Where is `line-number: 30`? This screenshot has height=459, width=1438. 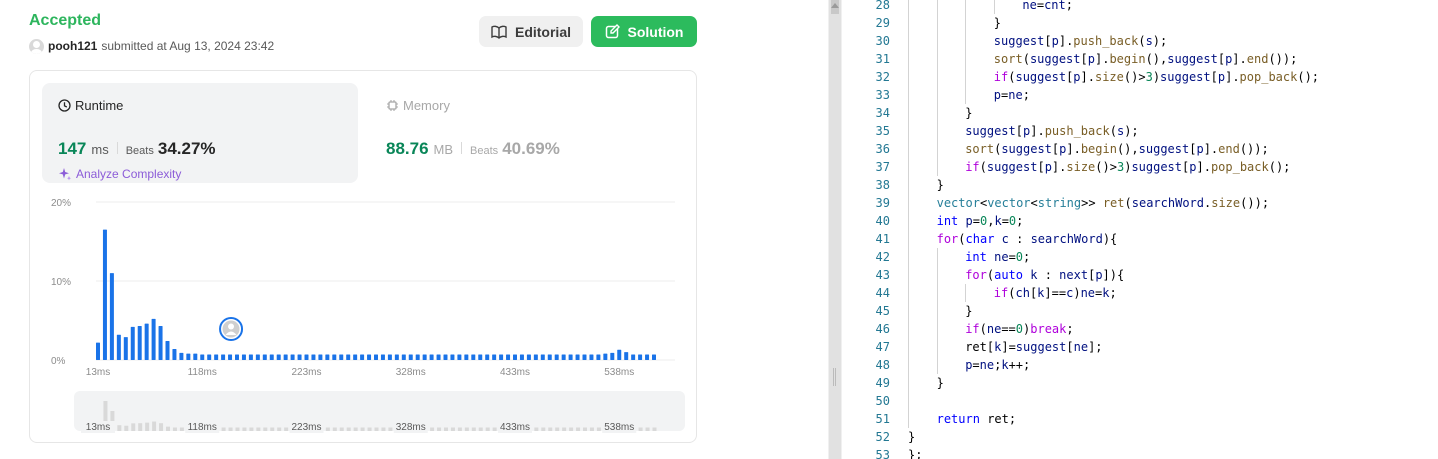
line-number: 30 is located at coordinates (882, 41).